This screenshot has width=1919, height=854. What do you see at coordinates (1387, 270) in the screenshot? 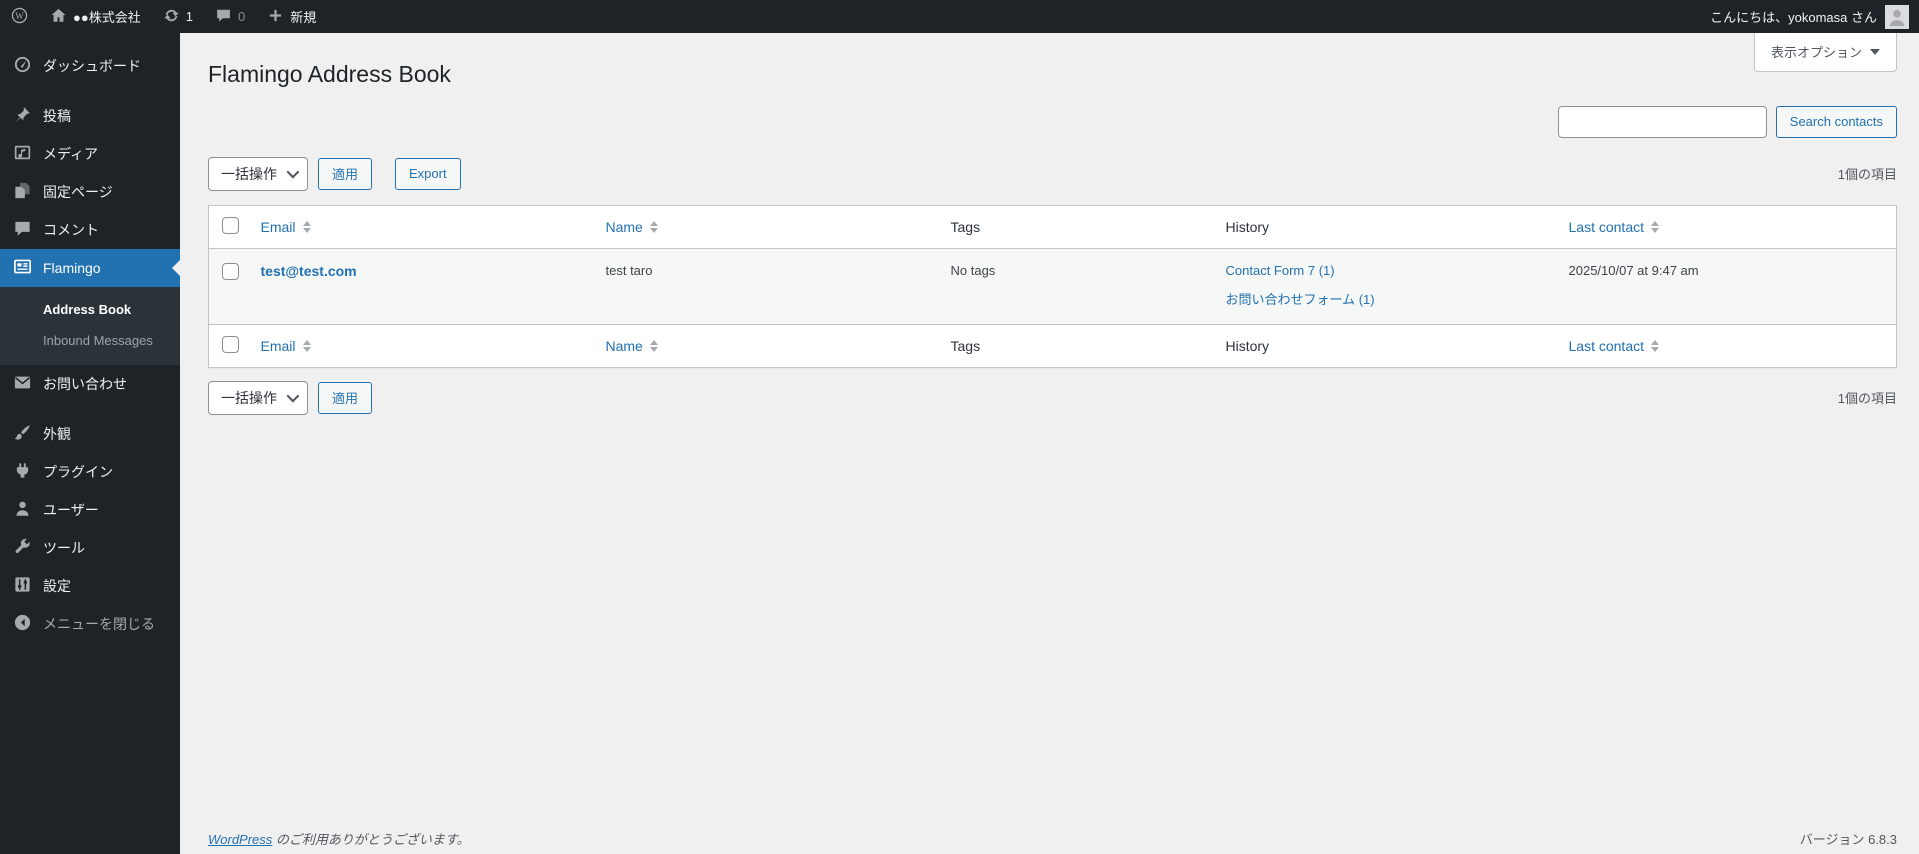
I see `history-link: Contact Form 7 (1)` at bounding box center [1387, 270].